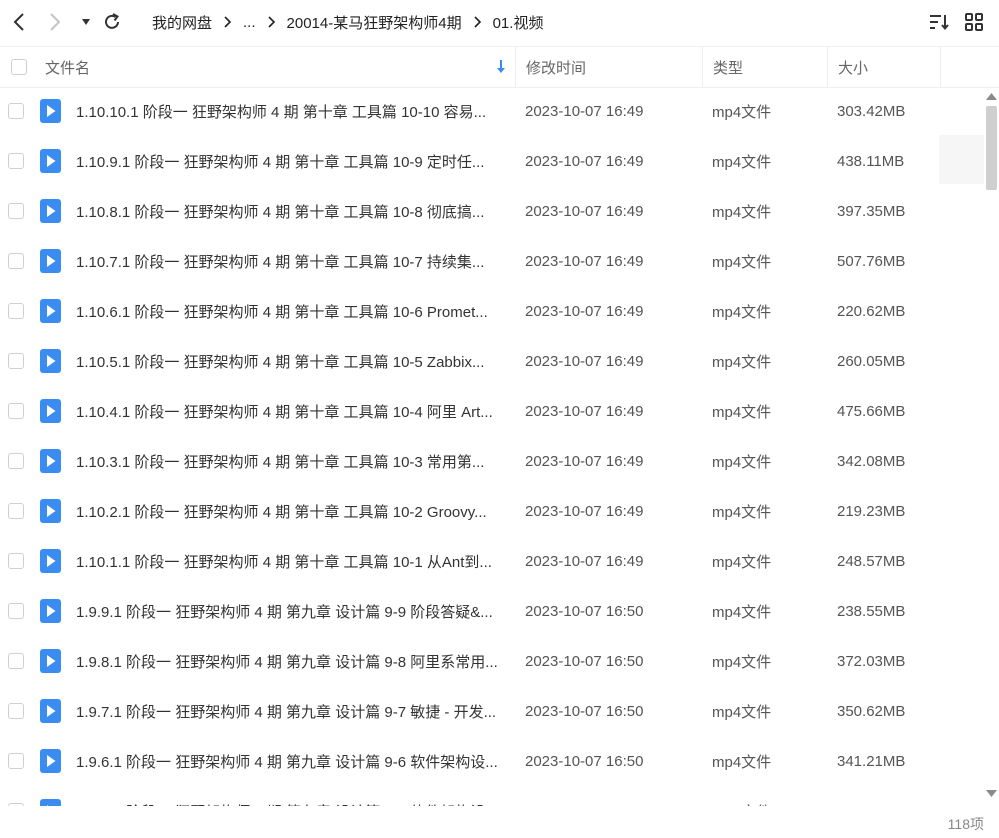 Image resolution: width=999 pixels, height=838 pixels. Describe the element at coordinates (991, 446) in the screenshot. I see `vertical-scrollbar` at that location.